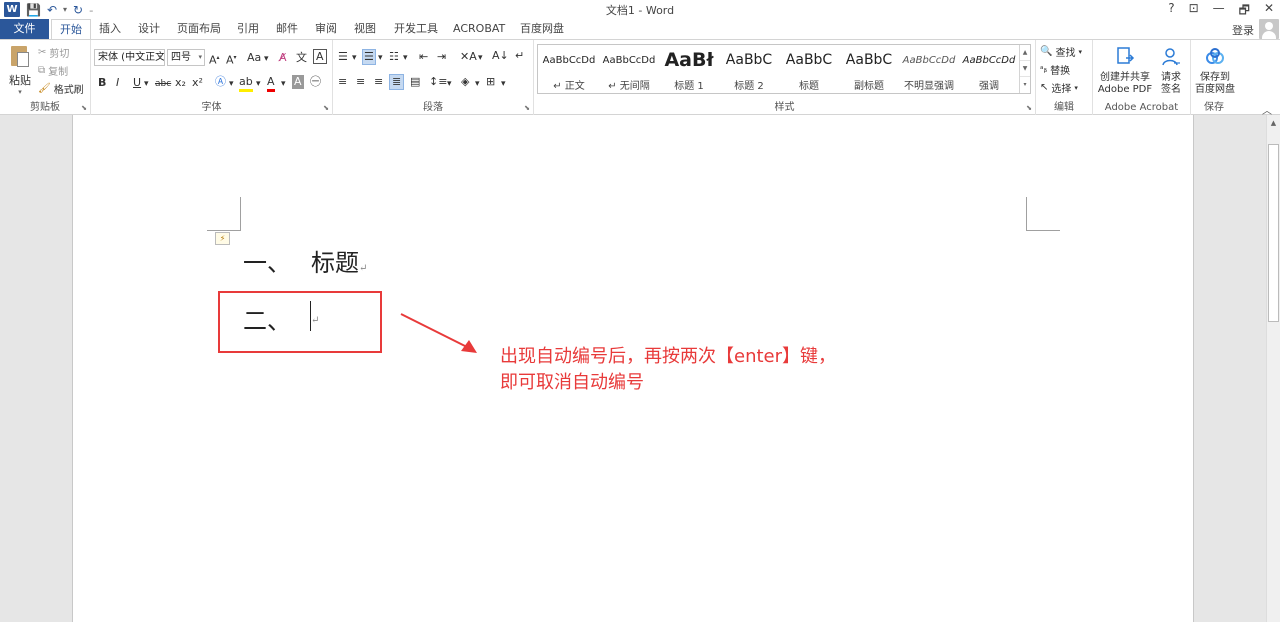 The height and width of the screenshot is (622, 1280). Describe the element at coordinates (1171, 71) in the screenshot. I see `request-signature-button: 请求 签名` at that location.